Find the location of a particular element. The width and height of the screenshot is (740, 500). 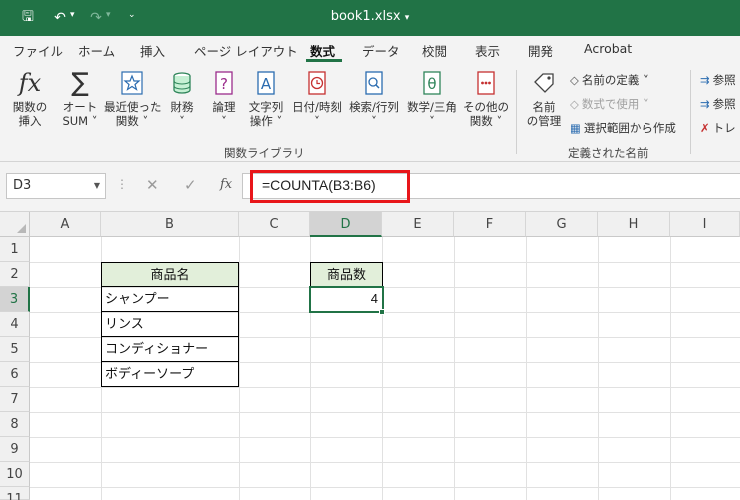

question-book-icon: ? is located at coordinates (224, 83).